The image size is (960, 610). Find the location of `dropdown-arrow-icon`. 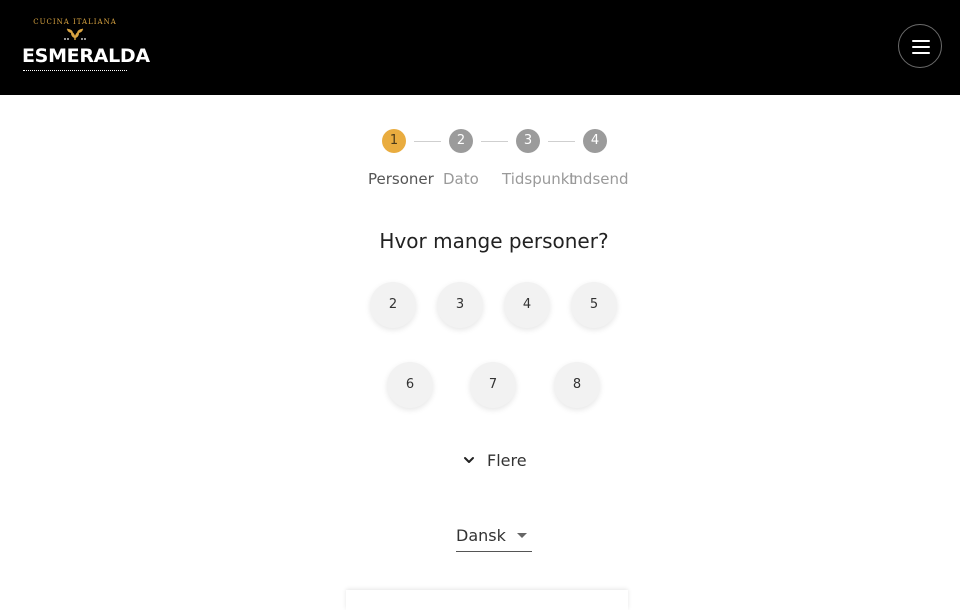

dropdown-arrow-icon is located at coordinates (522, 535).